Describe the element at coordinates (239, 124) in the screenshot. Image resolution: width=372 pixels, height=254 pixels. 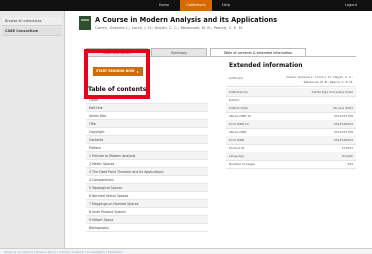
I see `info-key: Print ISBN 10` at that location.